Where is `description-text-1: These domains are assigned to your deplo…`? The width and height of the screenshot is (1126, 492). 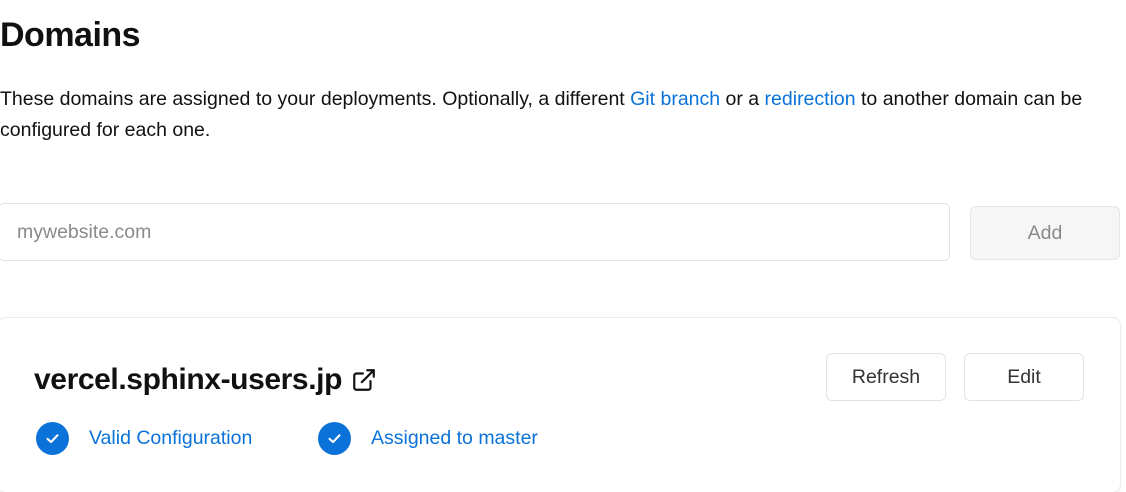
description-text-1: These domains are assigned to your deplo… is located at coordinates (315, 99).